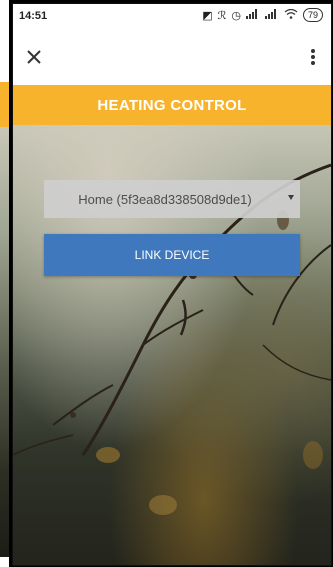  I want to click on more-vertical-icon, so click(313, 57).